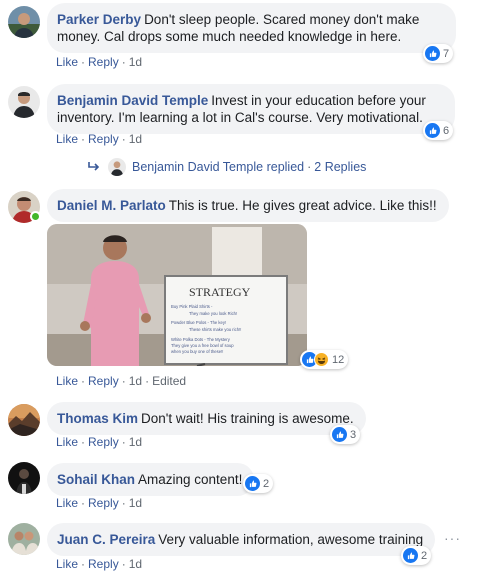 This screenshot has height=582, width=489. What do you see at coordinates (197, 351) in the screenshot?
I see `whiteboard-line: when you buy one of these!!` at bounding box center [197, 351].